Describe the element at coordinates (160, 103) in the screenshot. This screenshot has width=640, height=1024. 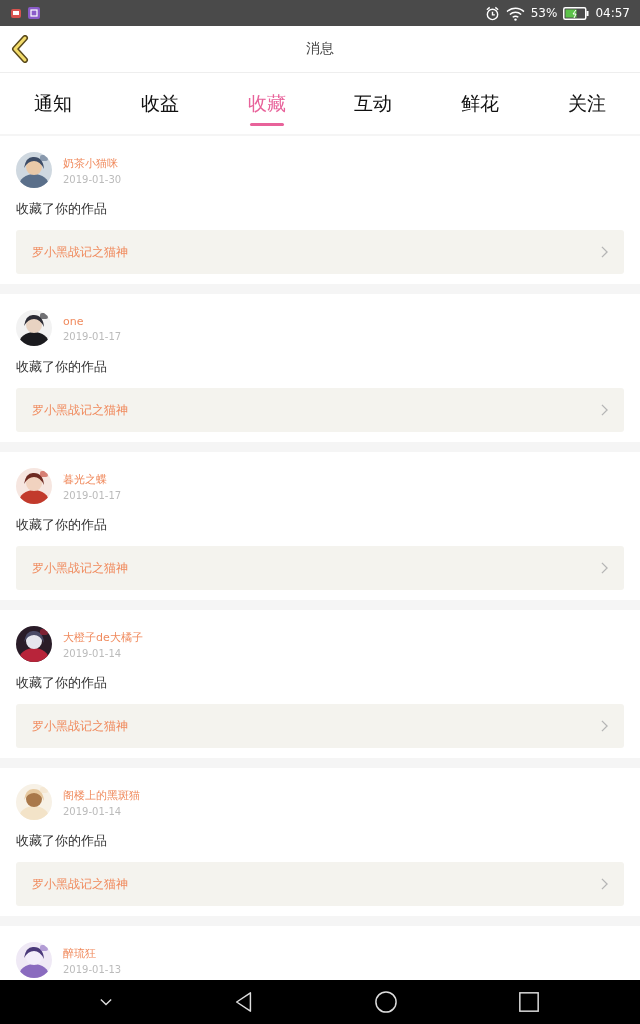
I see `tab: 收益` at that location.